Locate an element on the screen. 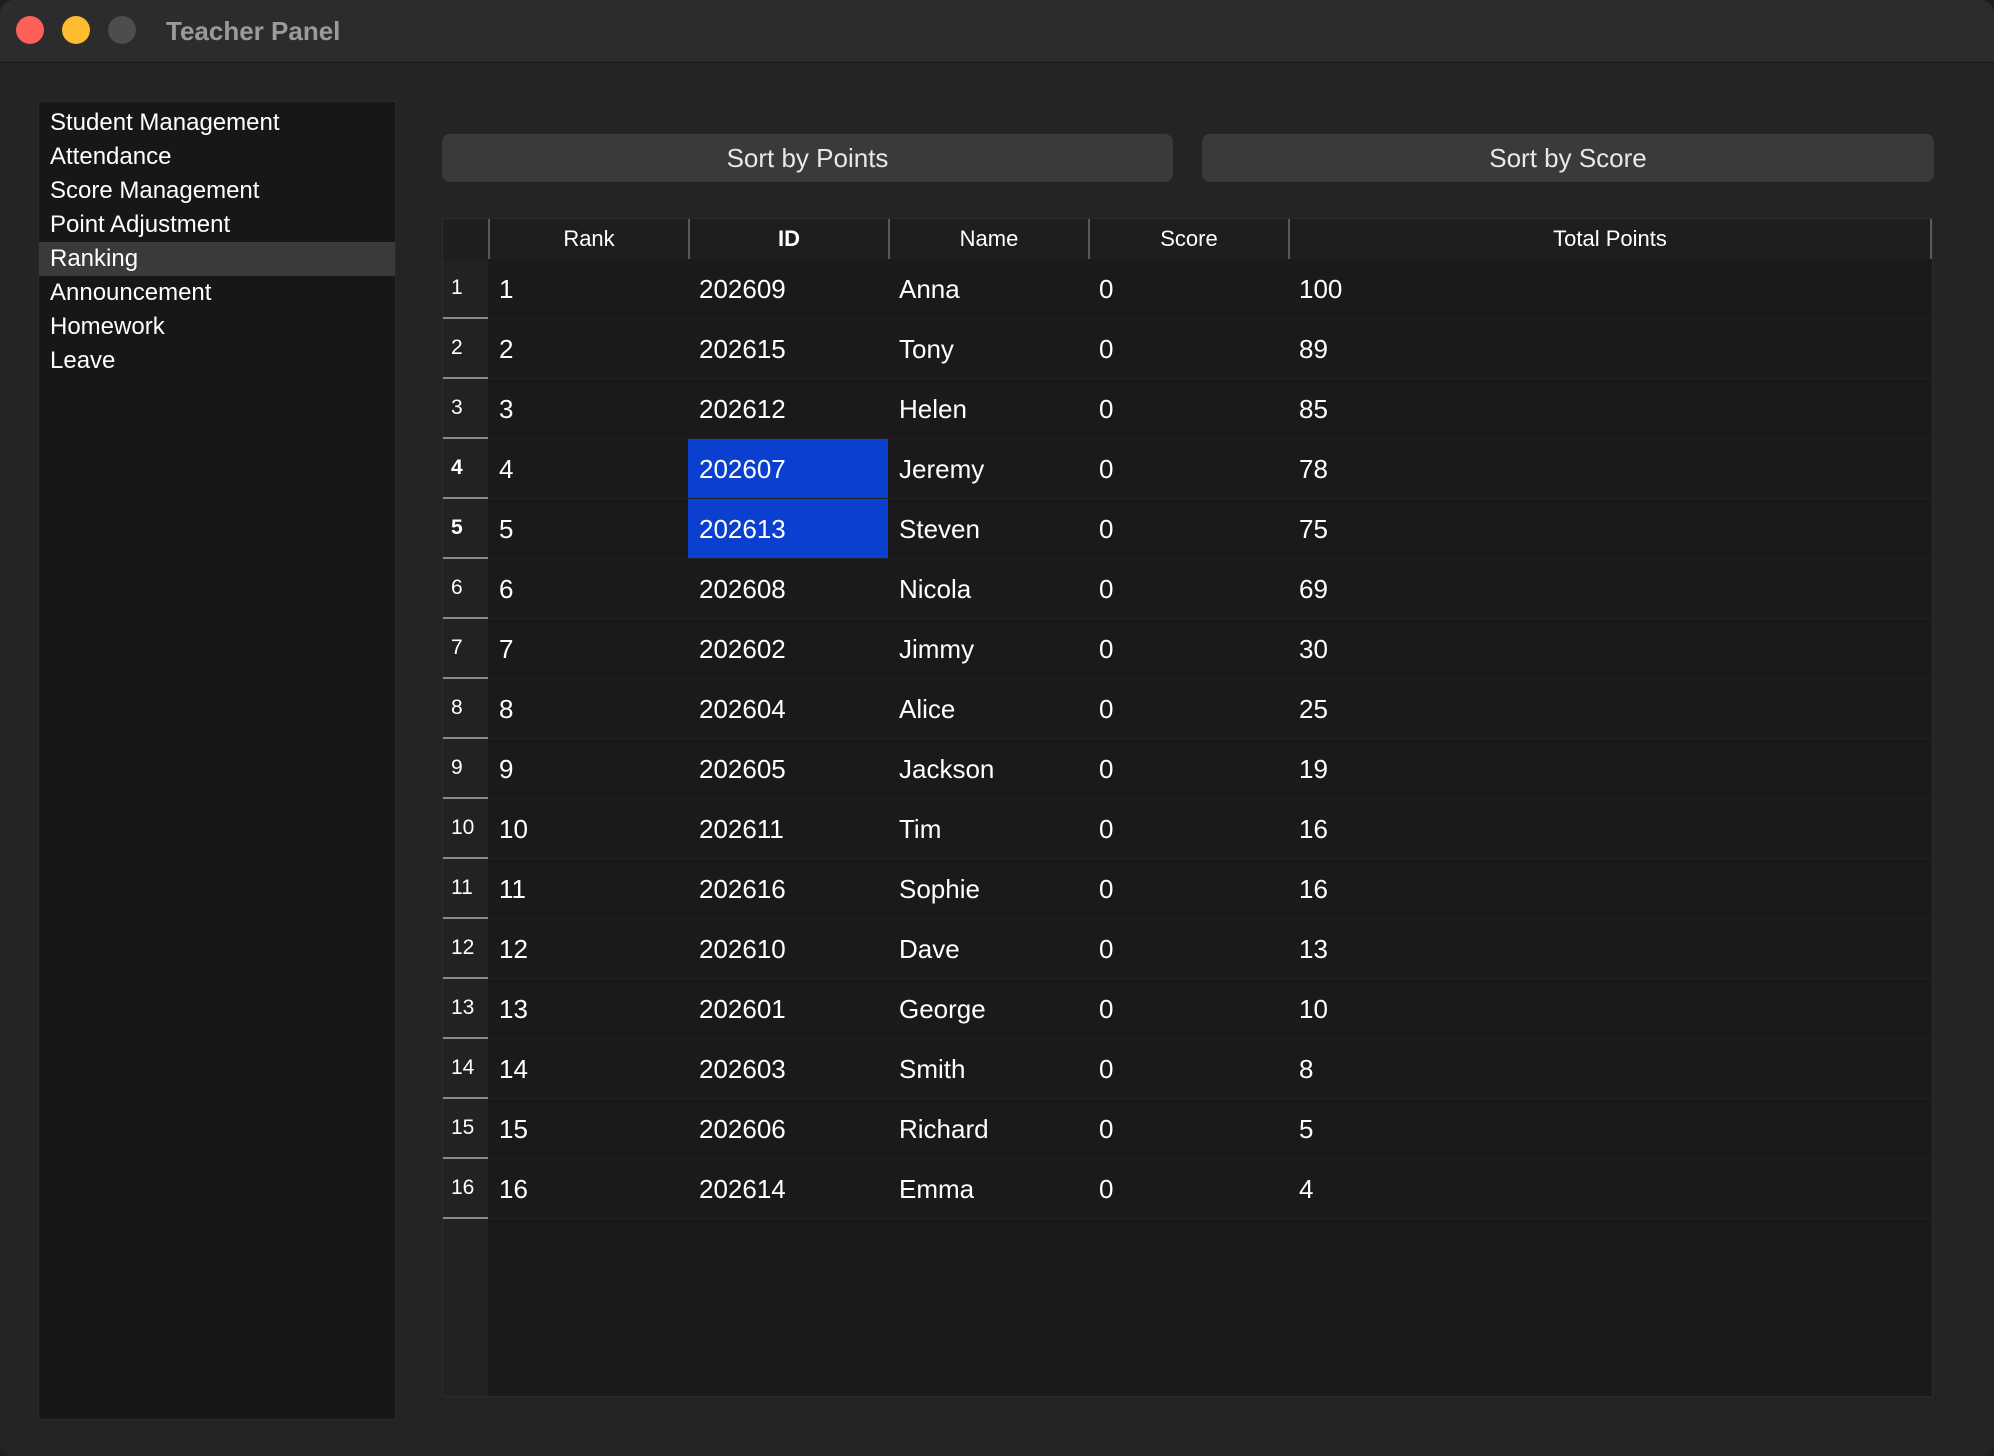  cell-rank: 11 is located at coordinates (588, 889).